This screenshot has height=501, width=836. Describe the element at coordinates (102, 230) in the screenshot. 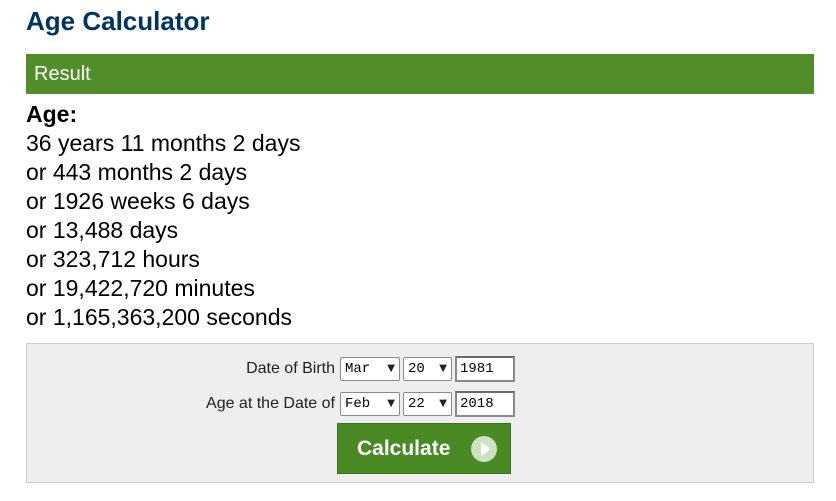

I see `result-line: or 13,488 days` at that location.